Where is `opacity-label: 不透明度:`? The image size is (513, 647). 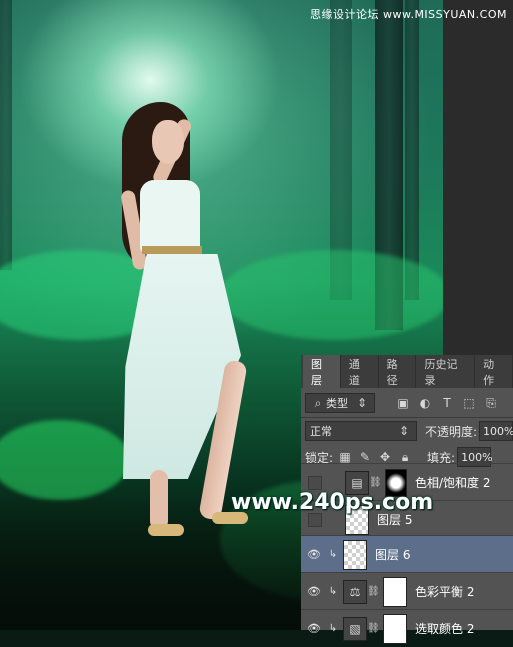 opacity-label: 不透明度: is located at coordinates (451, 431).